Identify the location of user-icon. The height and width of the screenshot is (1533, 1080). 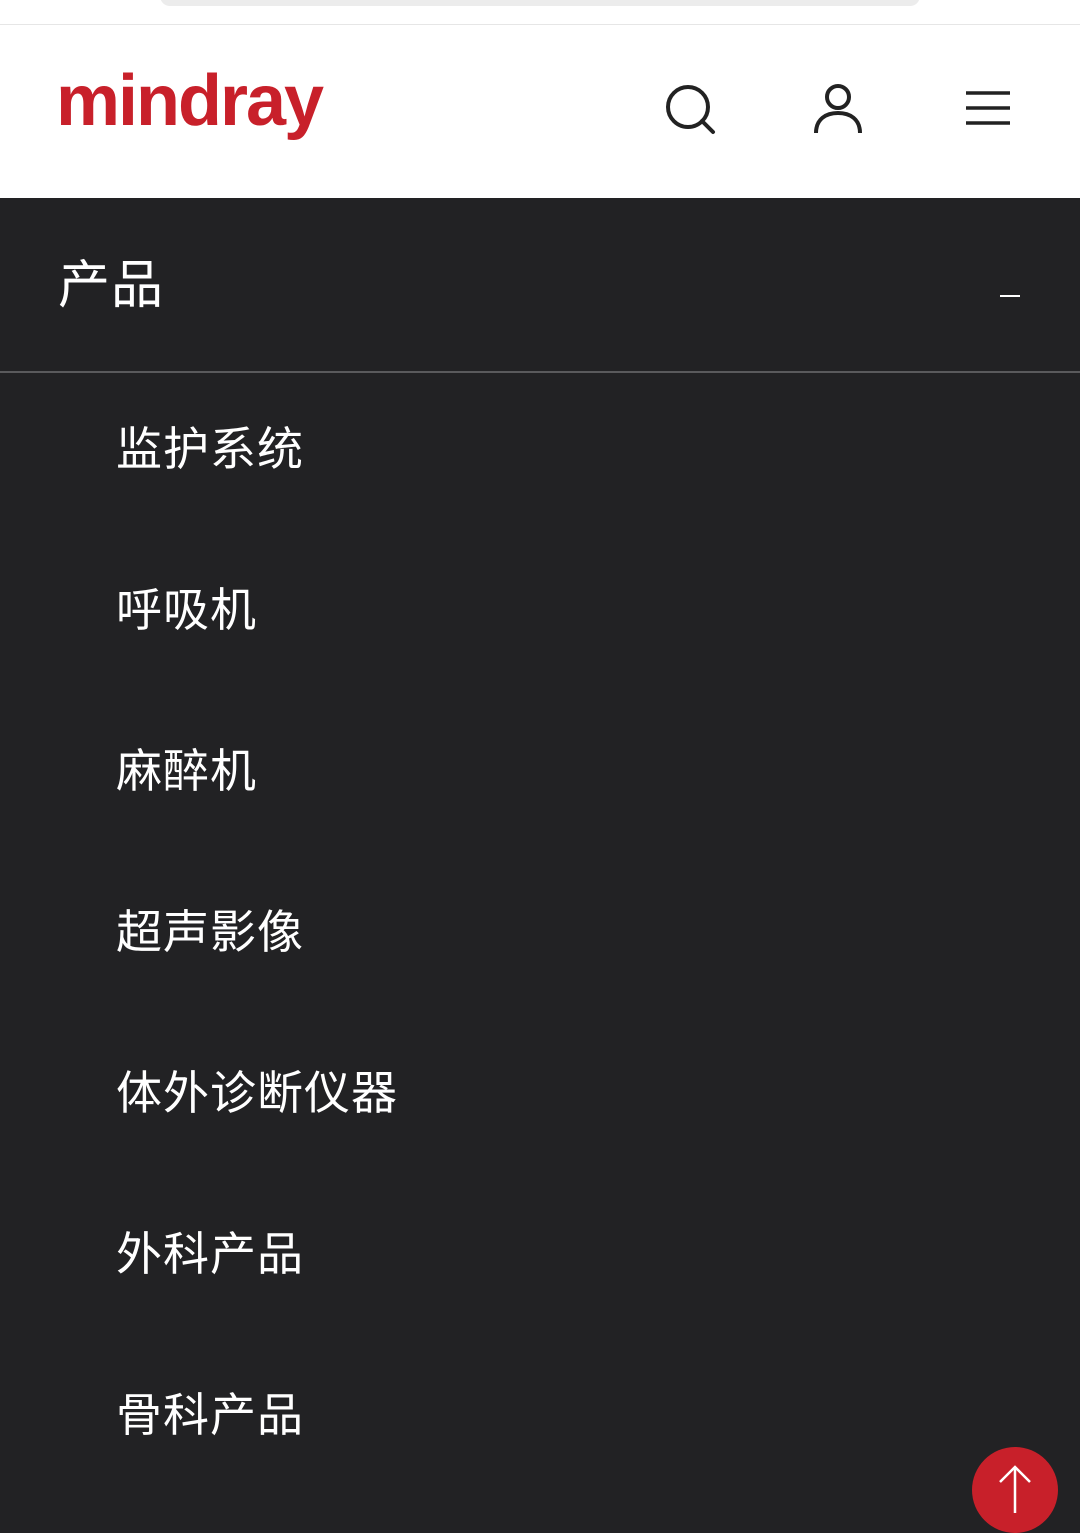
(838, 109).